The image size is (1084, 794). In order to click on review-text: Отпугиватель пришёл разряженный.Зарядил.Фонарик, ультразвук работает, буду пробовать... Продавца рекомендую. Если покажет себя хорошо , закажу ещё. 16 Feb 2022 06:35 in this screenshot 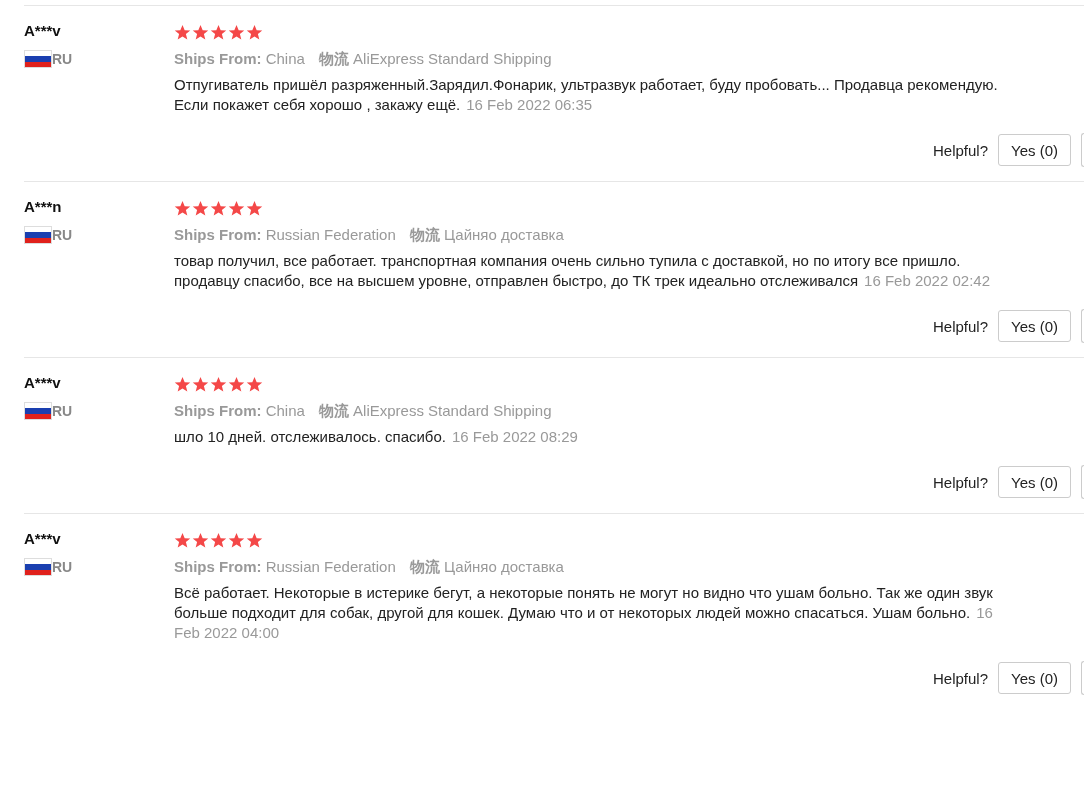, I will do `click(586, 95)`.